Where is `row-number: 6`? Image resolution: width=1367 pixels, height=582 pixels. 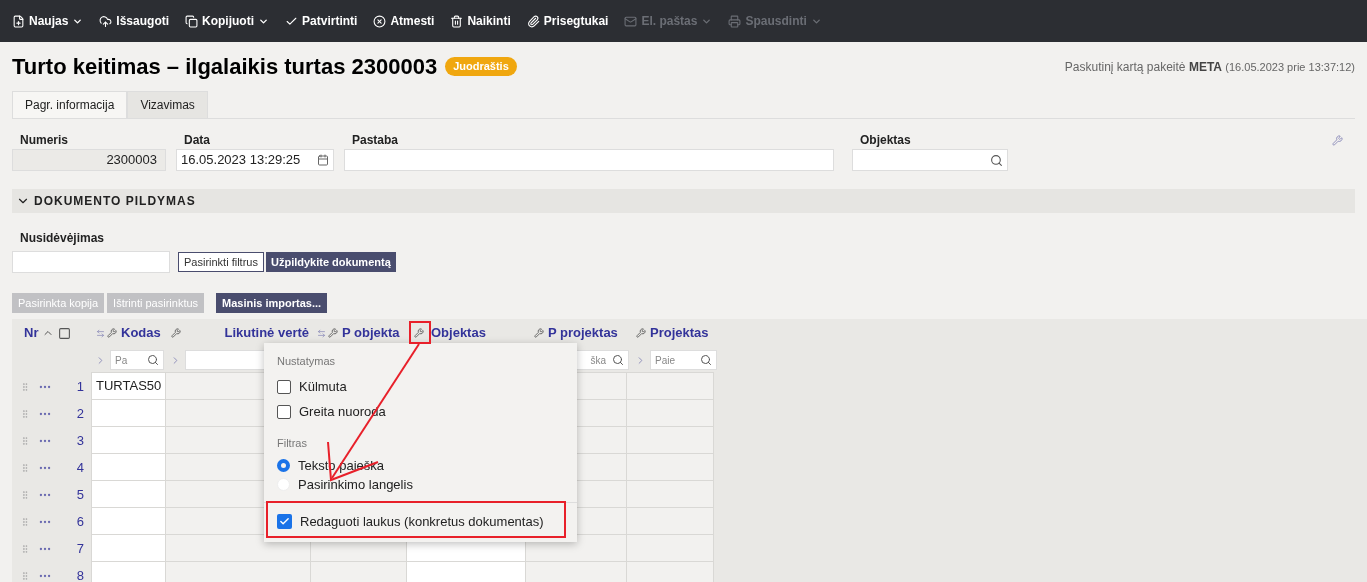
row-number: 6 is located at coordinates (80, 521).